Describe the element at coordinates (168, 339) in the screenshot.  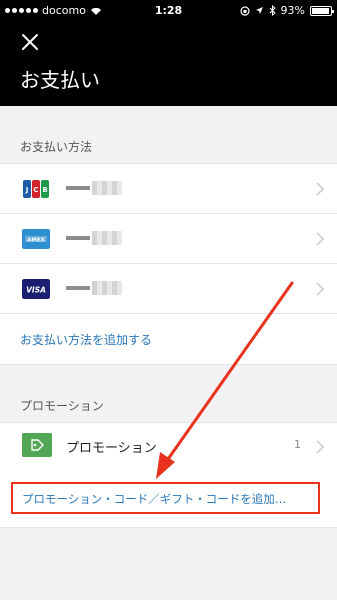
I see `add-payment-method-row: お支払い方法を追加する` at that location.